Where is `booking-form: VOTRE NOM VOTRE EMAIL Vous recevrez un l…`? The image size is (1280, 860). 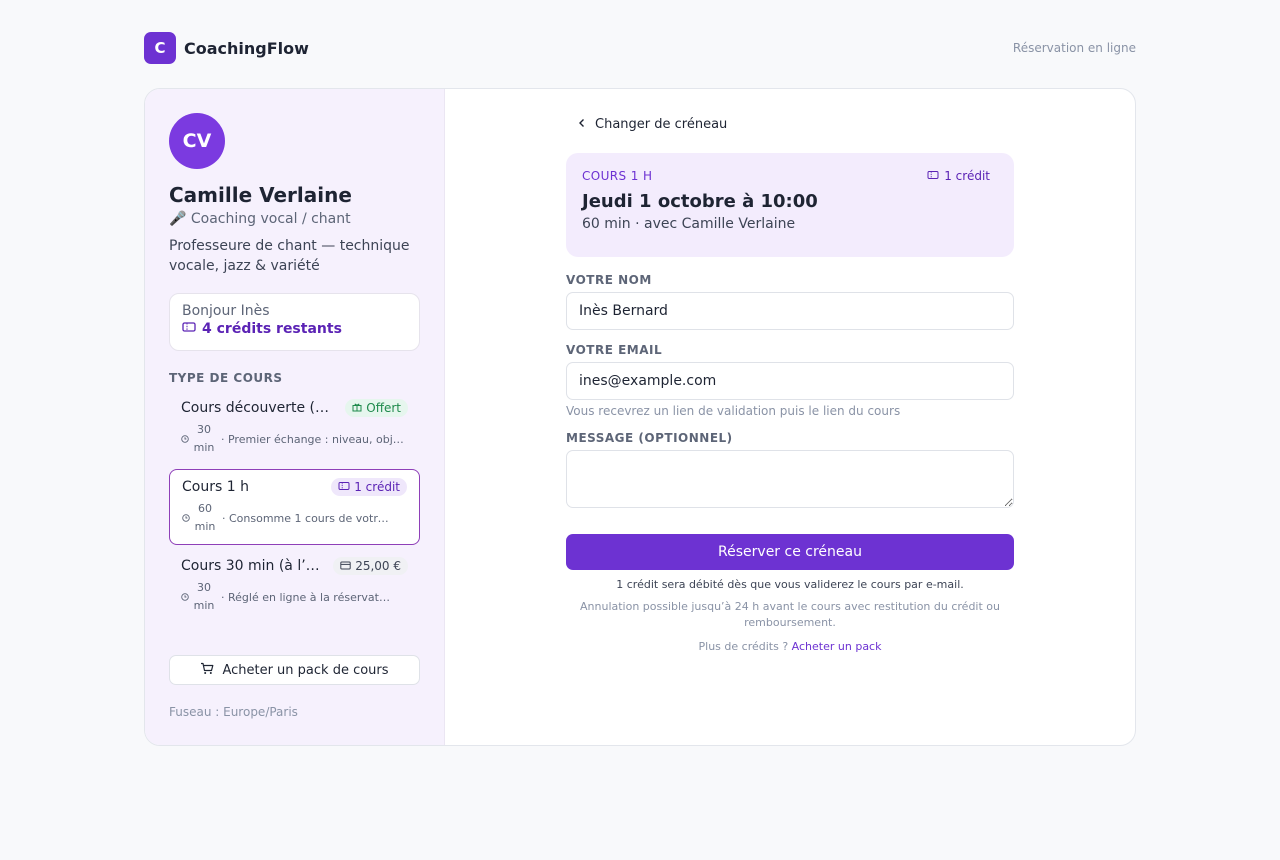 booking-form: VOTRE NOM VOTRE EMAIL Vous recevrez un l… is located at coordinates (790, 392).